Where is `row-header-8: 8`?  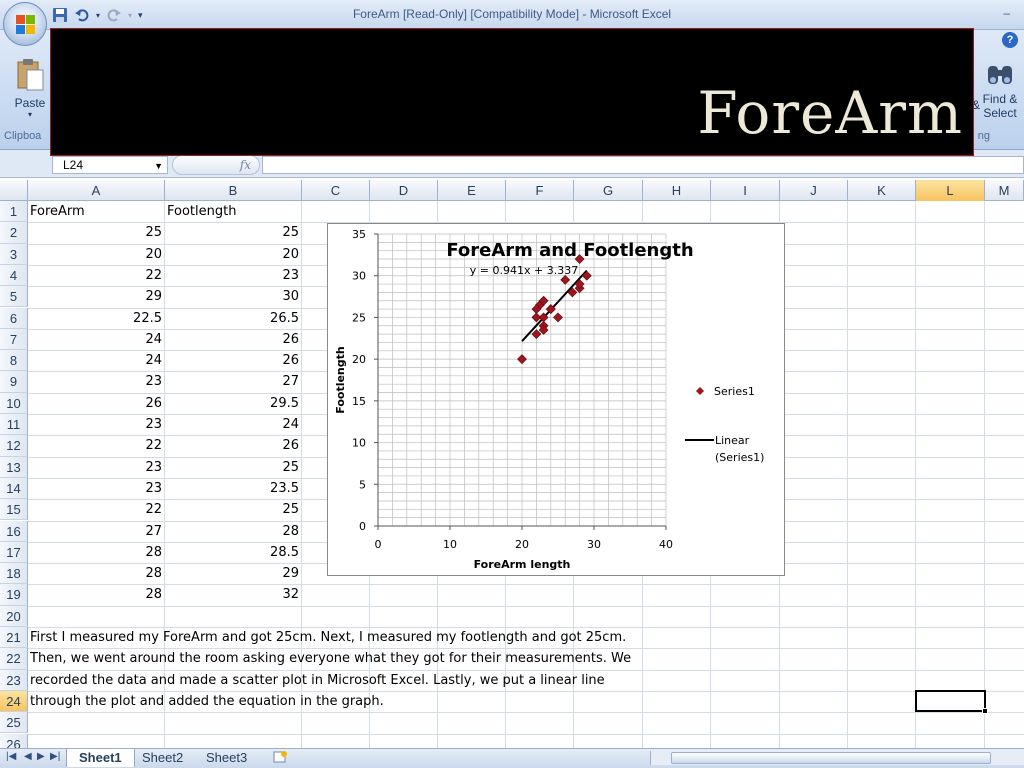 row-header-8: 8 is located at coordinates (14, 361).